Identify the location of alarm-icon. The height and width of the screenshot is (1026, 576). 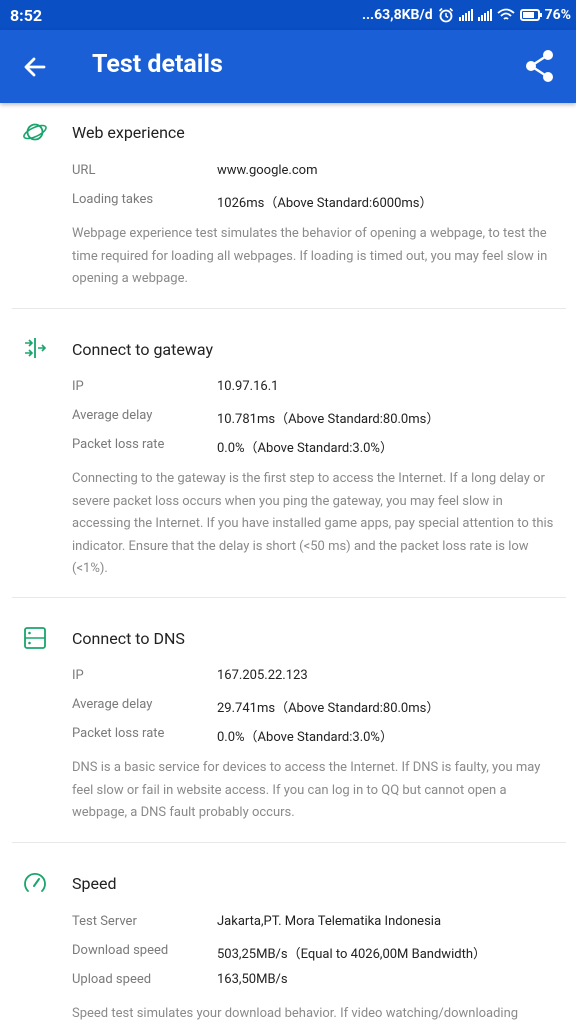
(445, 15).